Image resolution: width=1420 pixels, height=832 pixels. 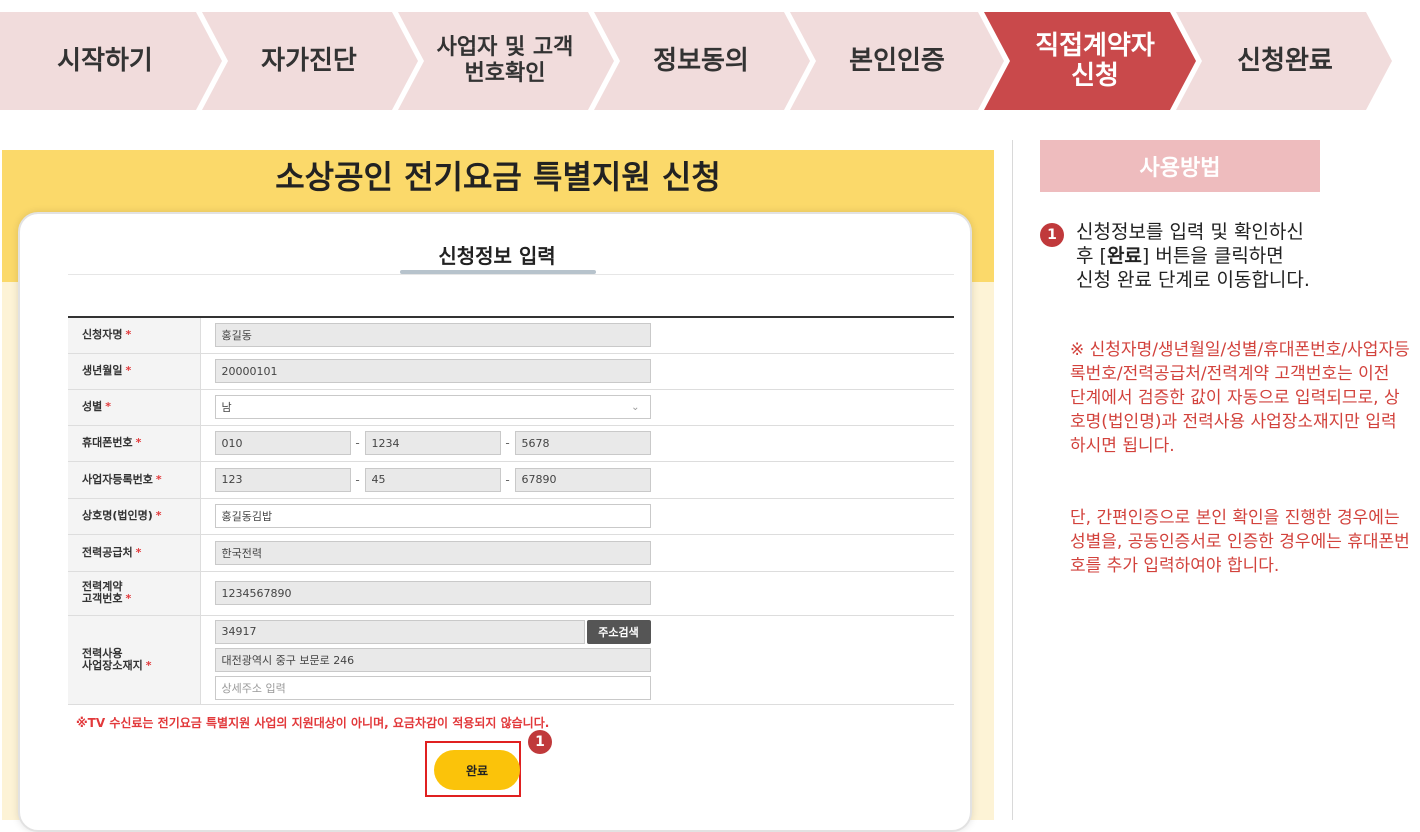 I want to click on card-title: 신청정보 입력, so click(x=497, y=256).